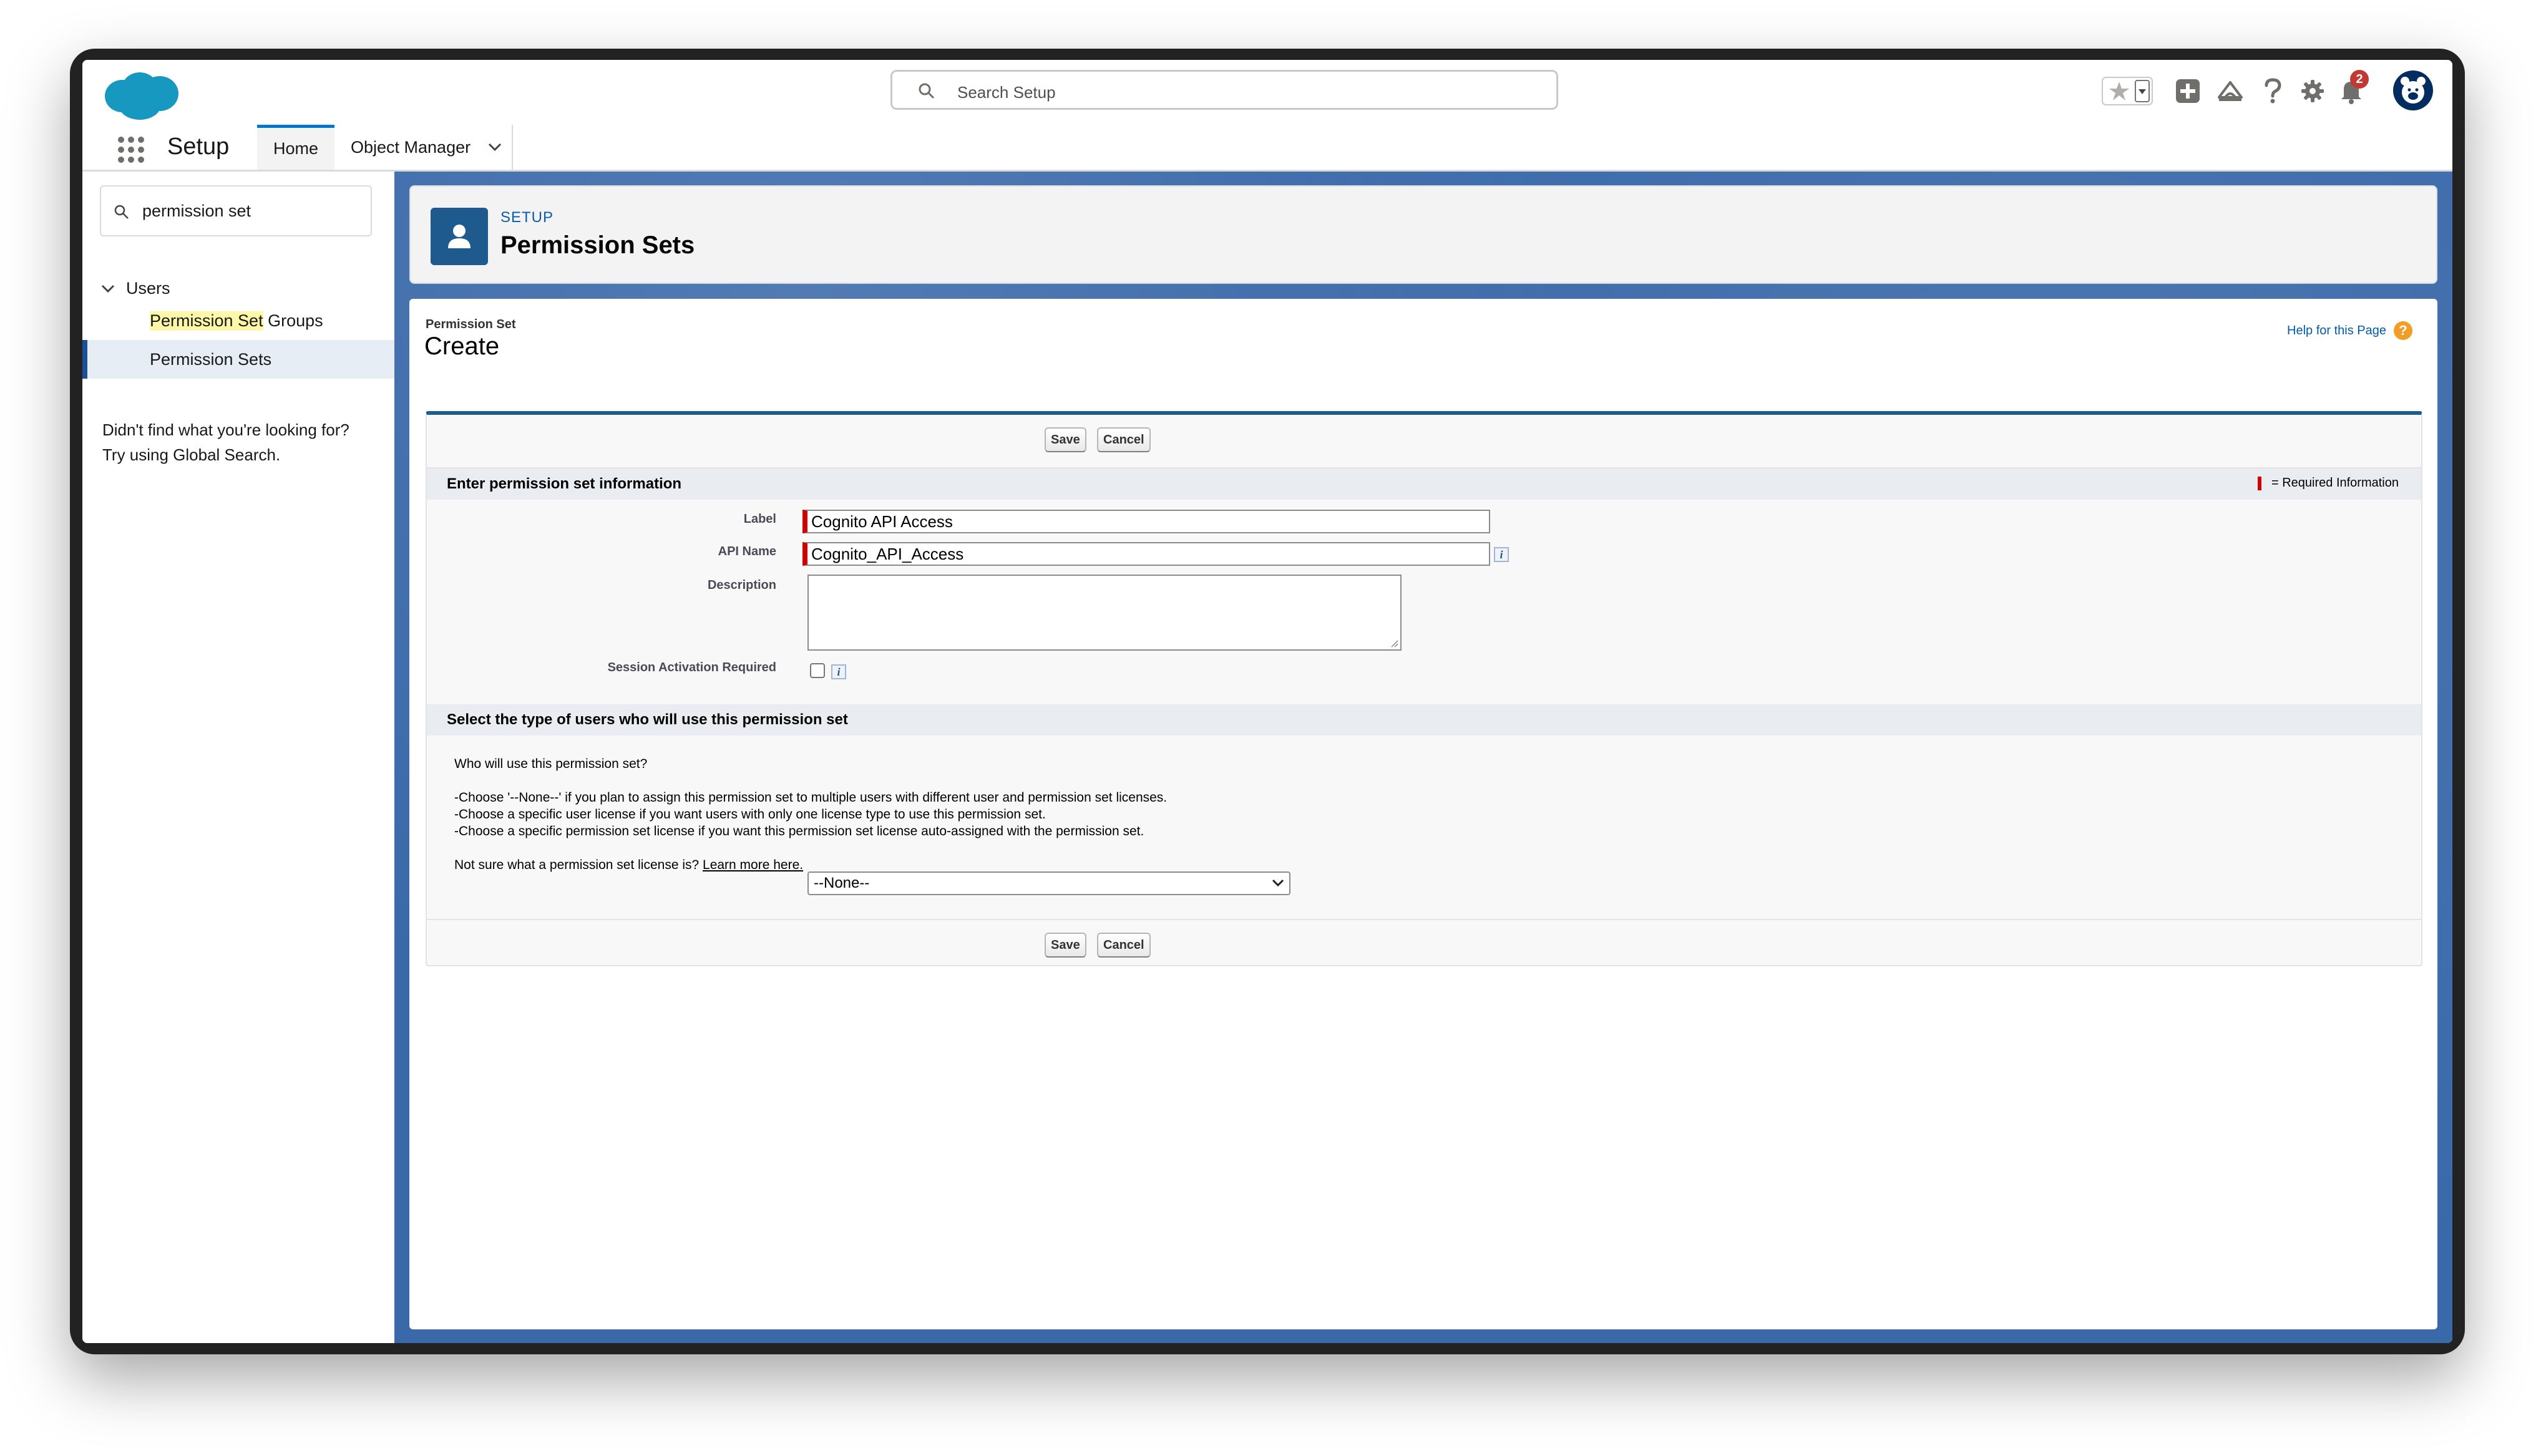 Image resolution: width=2536 pixels, height=1456 pixels. I want to click on notification-count-badge: 2, so click(2359, 79).